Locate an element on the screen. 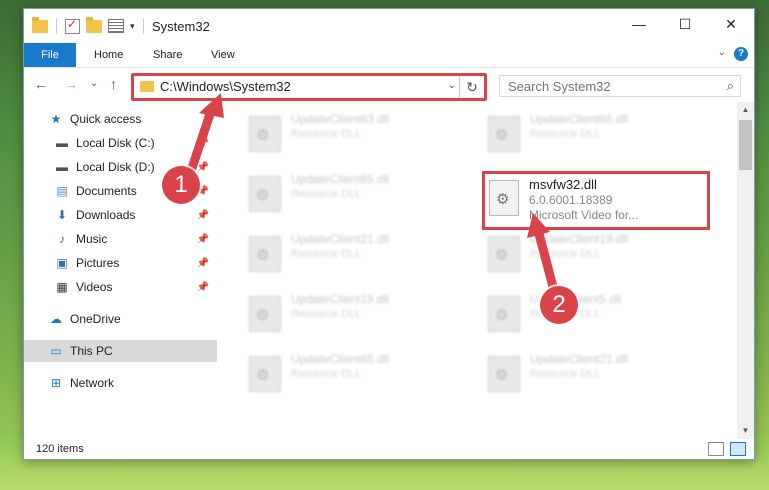 The height and width of the screenshot is (490, 769). expand-ribbon-icon: ⌄ is located at coordinates (722, 52).